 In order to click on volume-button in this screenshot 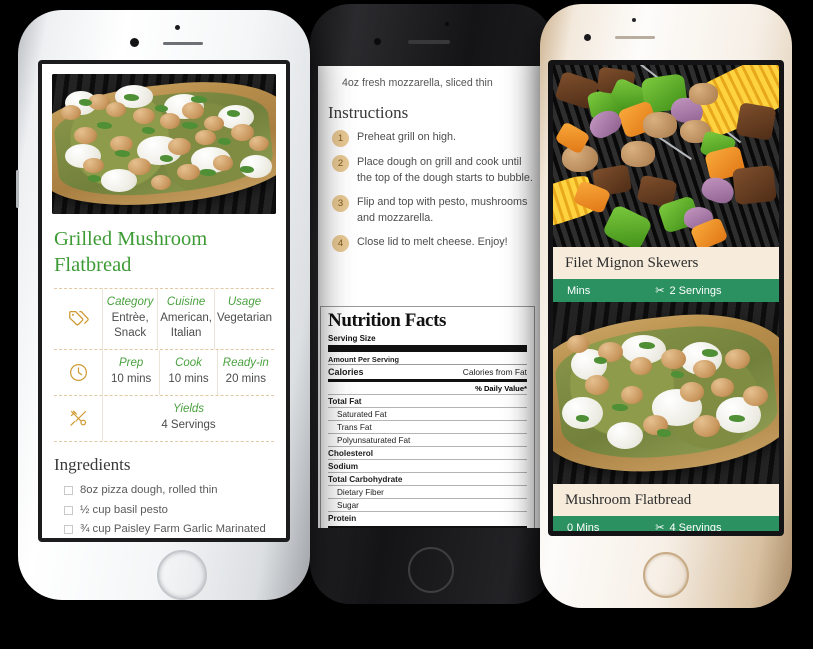, I will do `click(17, 189)`.